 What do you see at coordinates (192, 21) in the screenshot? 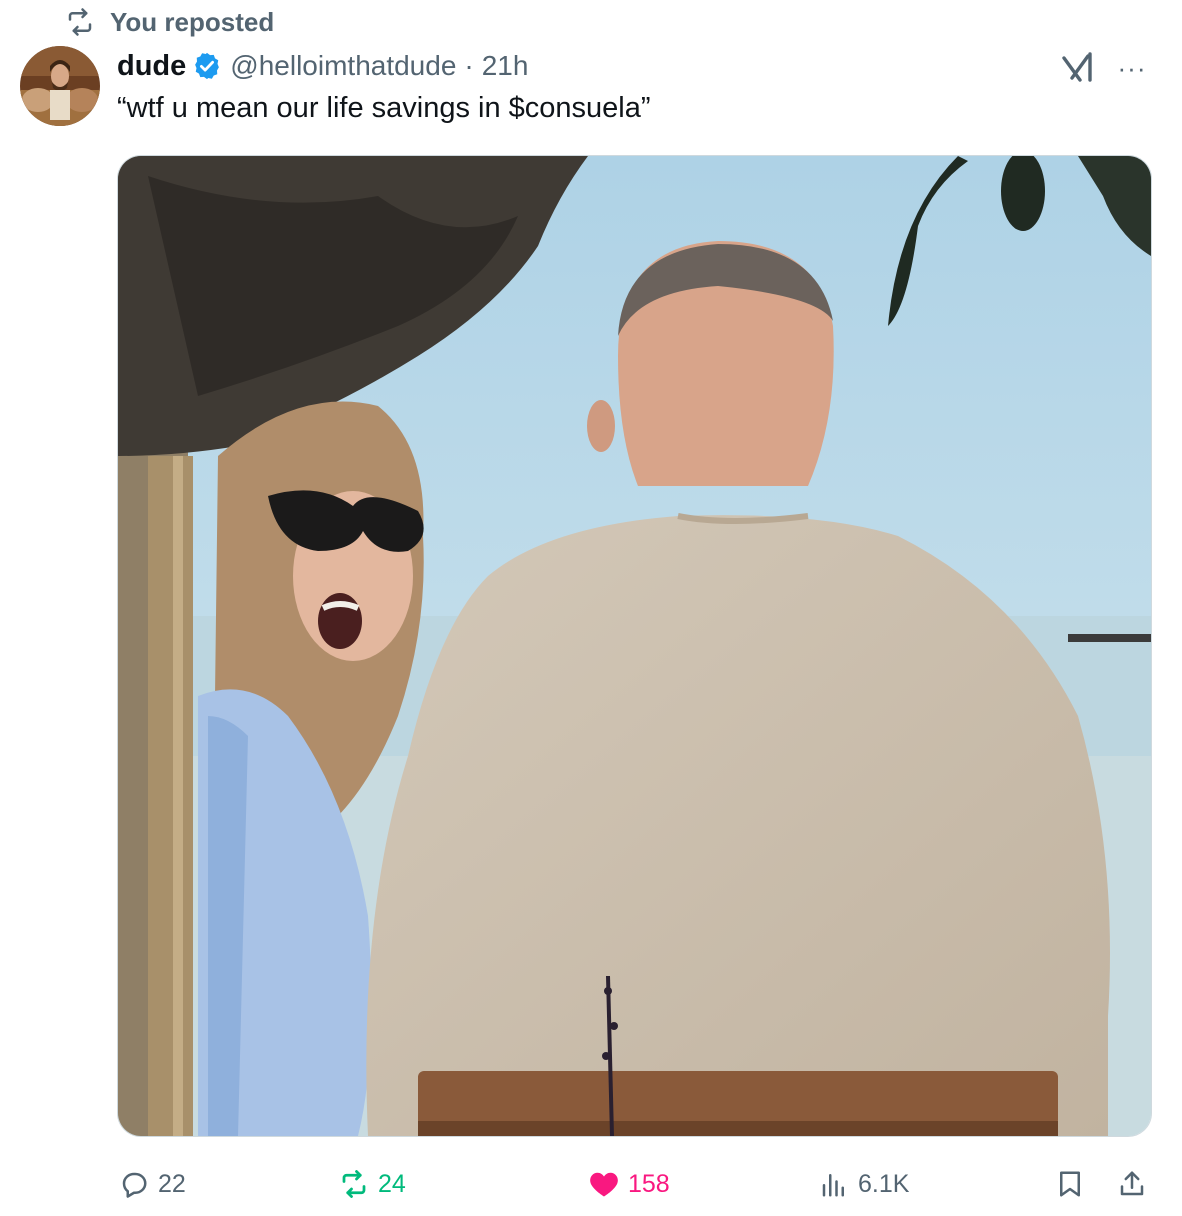
I see `repost-label: You reposted` at bounding box center [192, 21].